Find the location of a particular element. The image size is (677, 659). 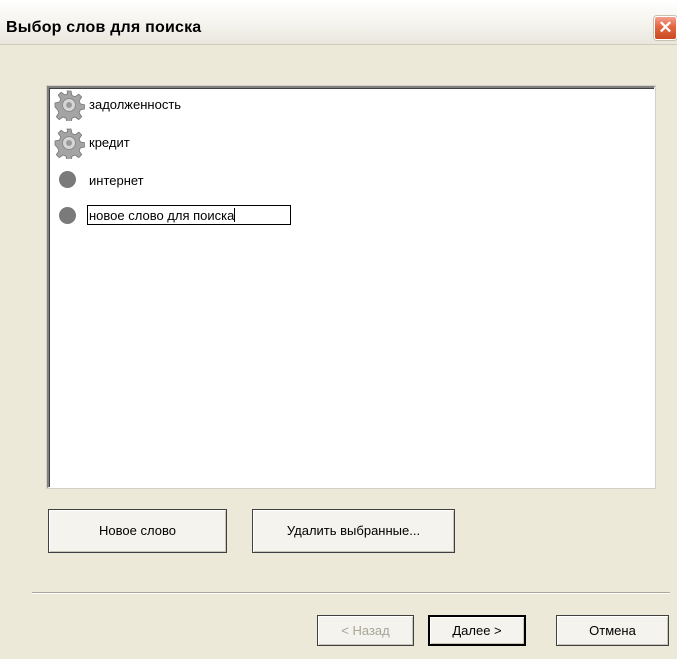

rename-input-text: новое слово для поиска is located at coordinates (162, 215).